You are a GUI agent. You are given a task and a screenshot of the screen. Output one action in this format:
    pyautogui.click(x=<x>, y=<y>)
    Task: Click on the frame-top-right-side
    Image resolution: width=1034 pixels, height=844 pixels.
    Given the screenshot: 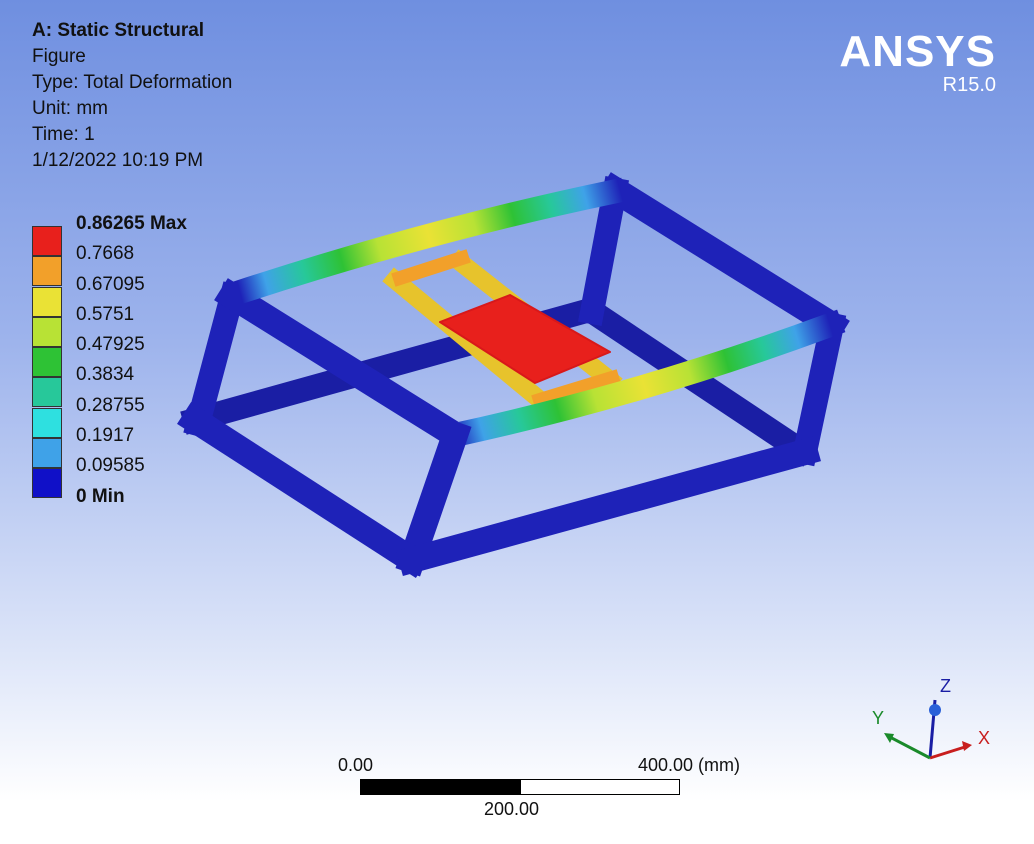 What is the action you would take?
    pyautogui.click(x=723, y=257)
    